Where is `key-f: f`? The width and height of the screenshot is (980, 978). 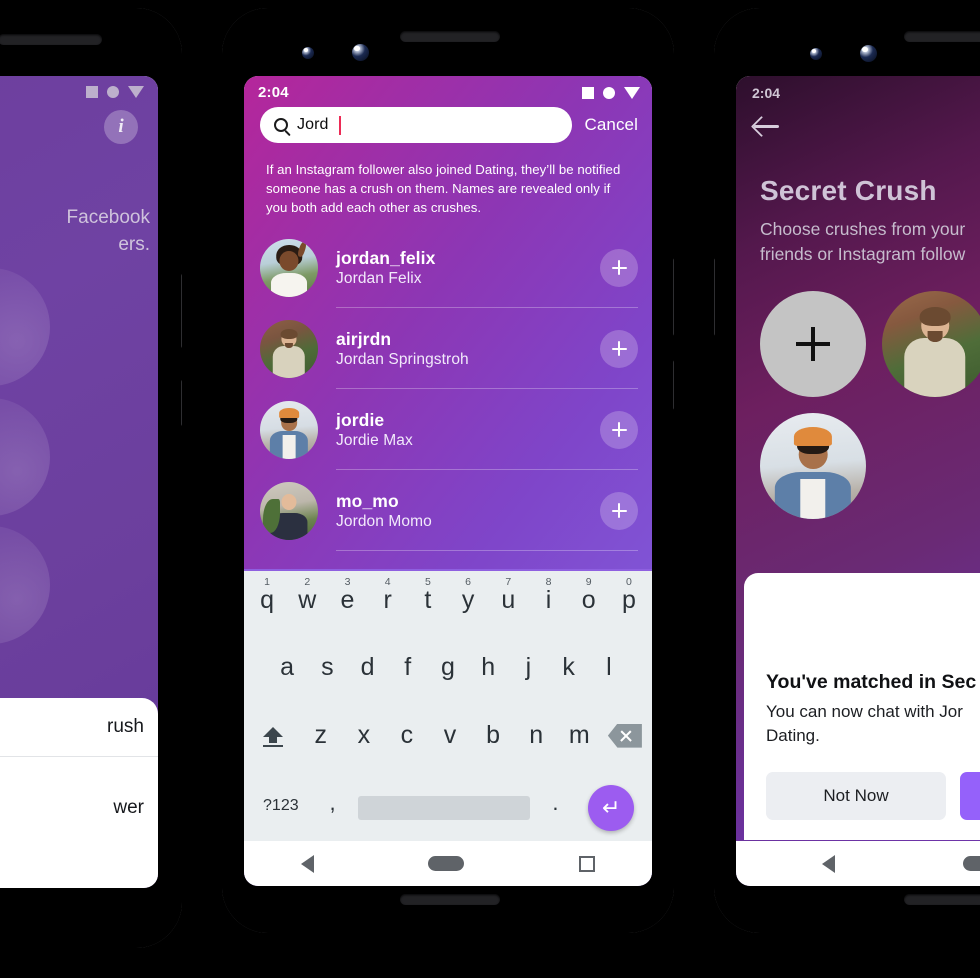
key-f: f is located at coordinates (408, 669).